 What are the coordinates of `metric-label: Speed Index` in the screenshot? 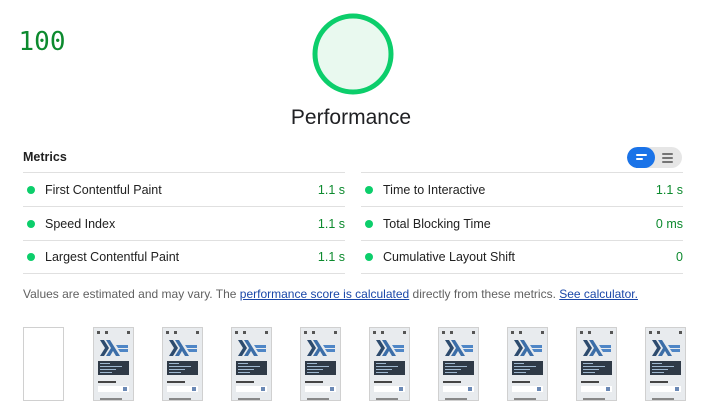 It's located at (80, 223).